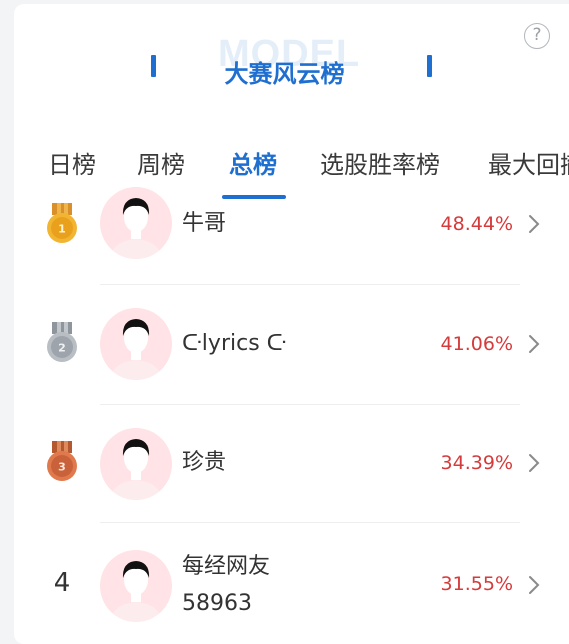 Image resolution: width=569 pixels, height=644 pixels. Describe the element at coordinates (62, 229) in the screenshot. I see `svg-text: 1` at that location.